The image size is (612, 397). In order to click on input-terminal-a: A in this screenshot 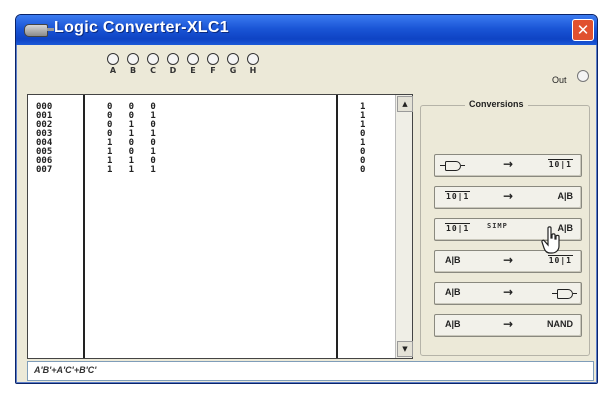, I will do `click(113, 64)`.